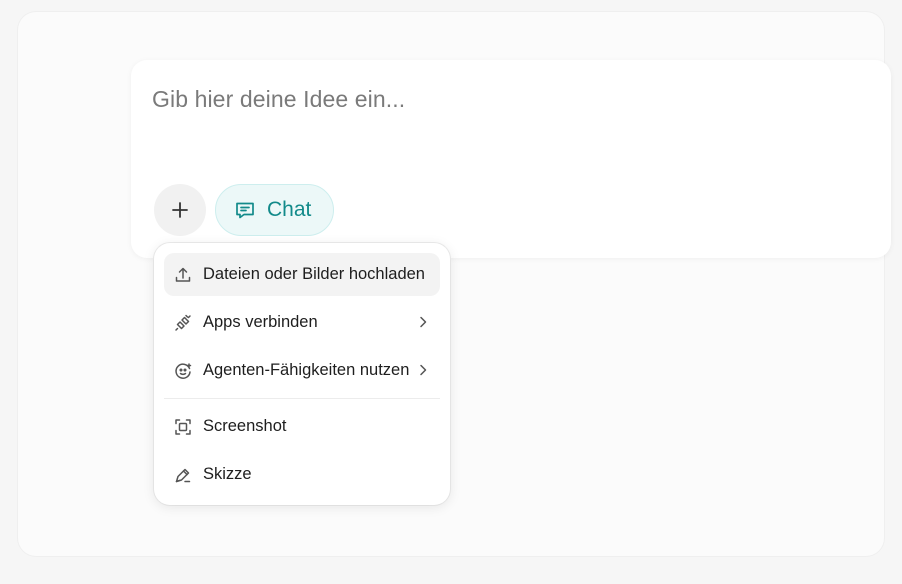 The image size is (902, 584). I want to click on menu-item-label: Screenshot, so click(245, 426).